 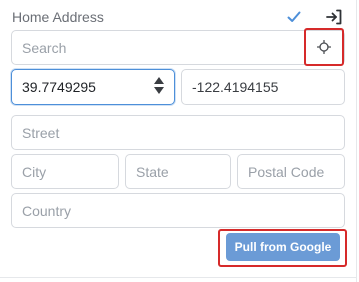 I want to click on exit-arrow-icon, so click(x=334, y=17).